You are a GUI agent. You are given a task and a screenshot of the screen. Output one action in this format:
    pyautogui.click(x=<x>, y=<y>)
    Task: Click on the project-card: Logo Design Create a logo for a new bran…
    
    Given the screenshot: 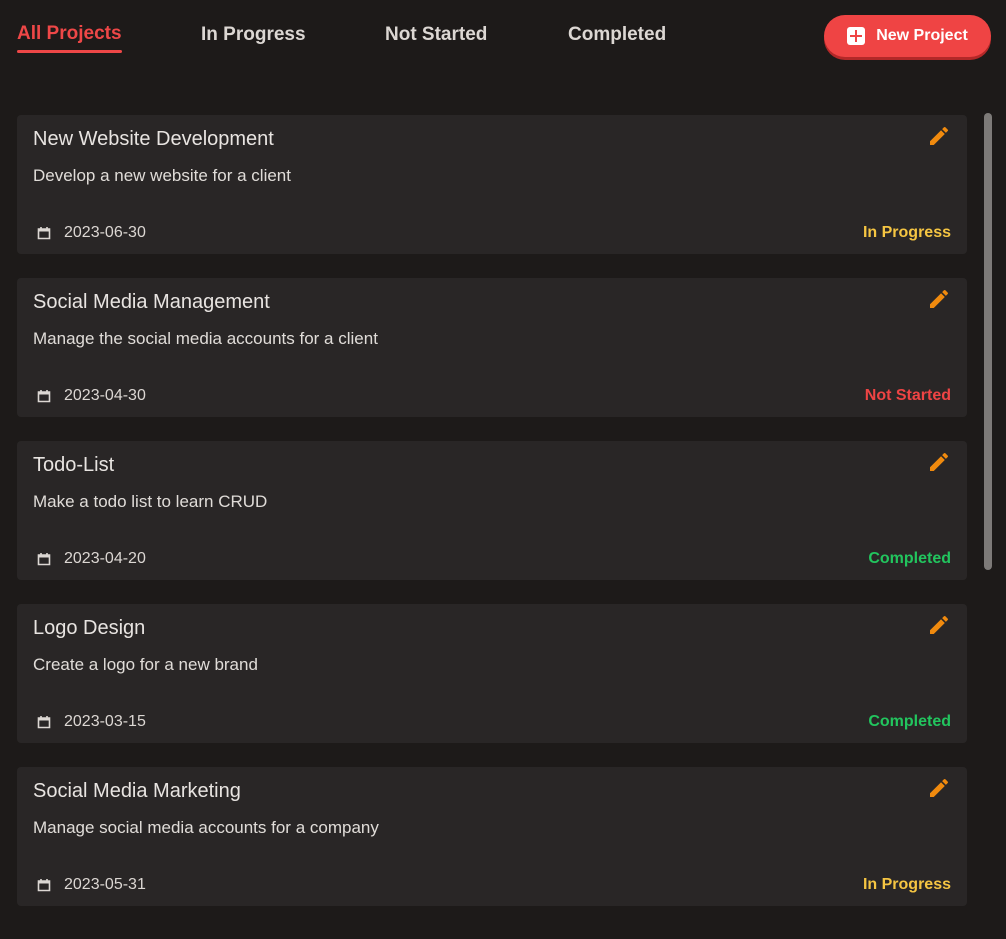 What is the action you would take?
    pyautogui.click(x=492, y=673)
    